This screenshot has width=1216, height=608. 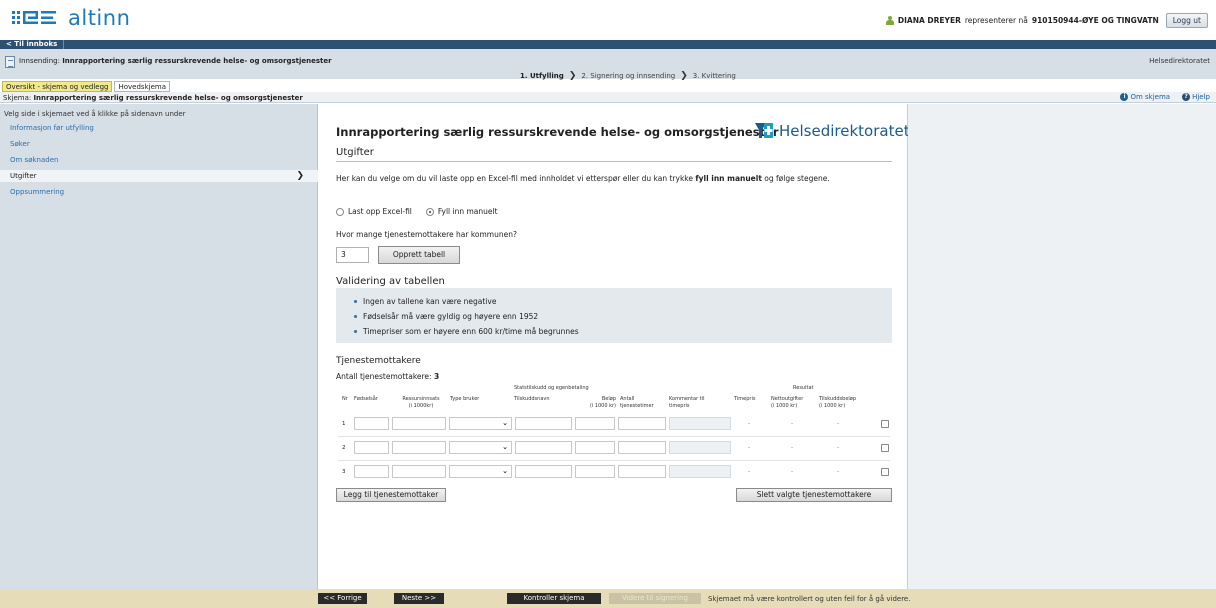 What do you see at coordinates (342, 598) in the screenshot?
I see `previous-button: << Forrige` at bounding box center [342, 598].